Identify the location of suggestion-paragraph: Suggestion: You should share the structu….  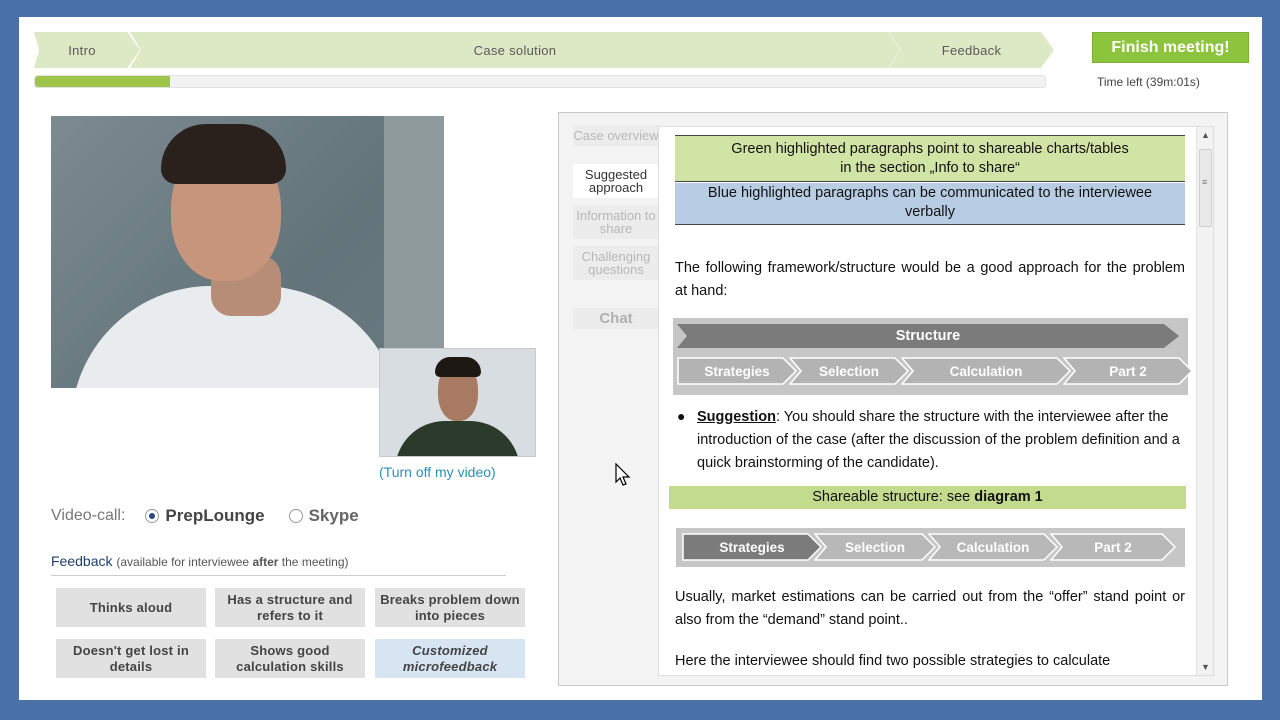
(938, 440).